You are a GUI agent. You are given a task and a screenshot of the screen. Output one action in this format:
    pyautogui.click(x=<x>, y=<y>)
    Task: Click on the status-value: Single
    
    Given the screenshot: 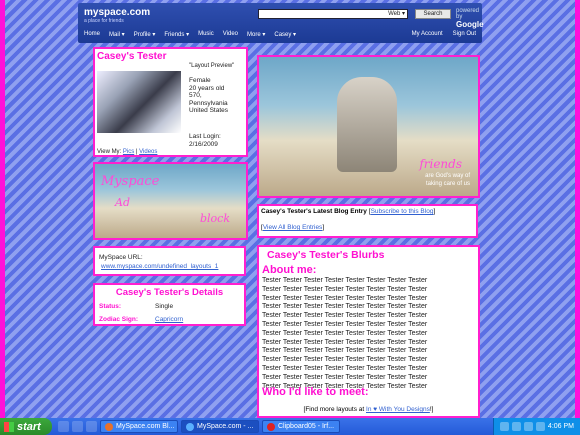 What is the action you would take?
    pyautogui.click(x=164, y=306)
    